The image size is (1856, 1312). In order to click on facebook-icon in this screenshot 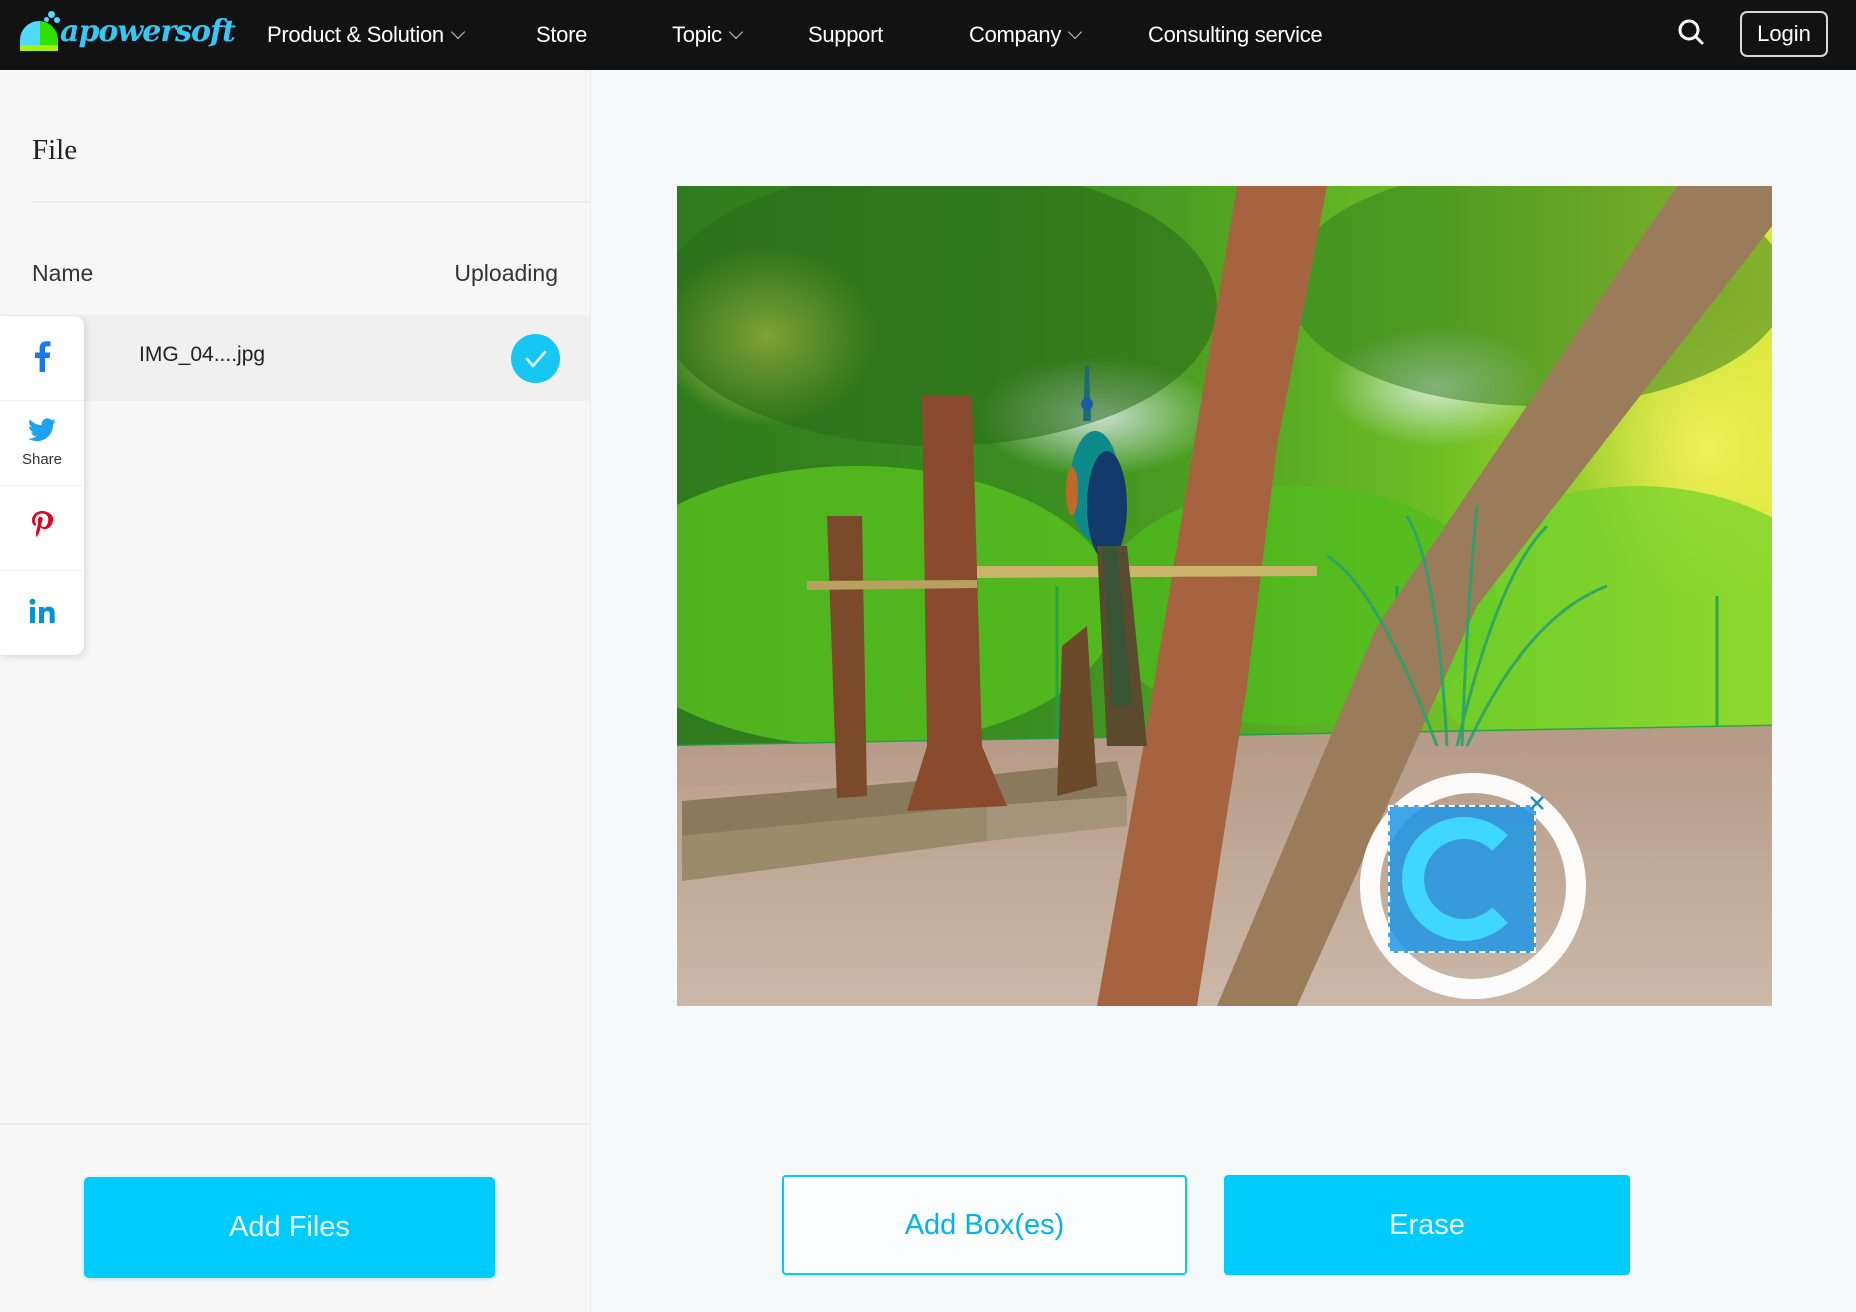, I will do `click(42, 358)`.